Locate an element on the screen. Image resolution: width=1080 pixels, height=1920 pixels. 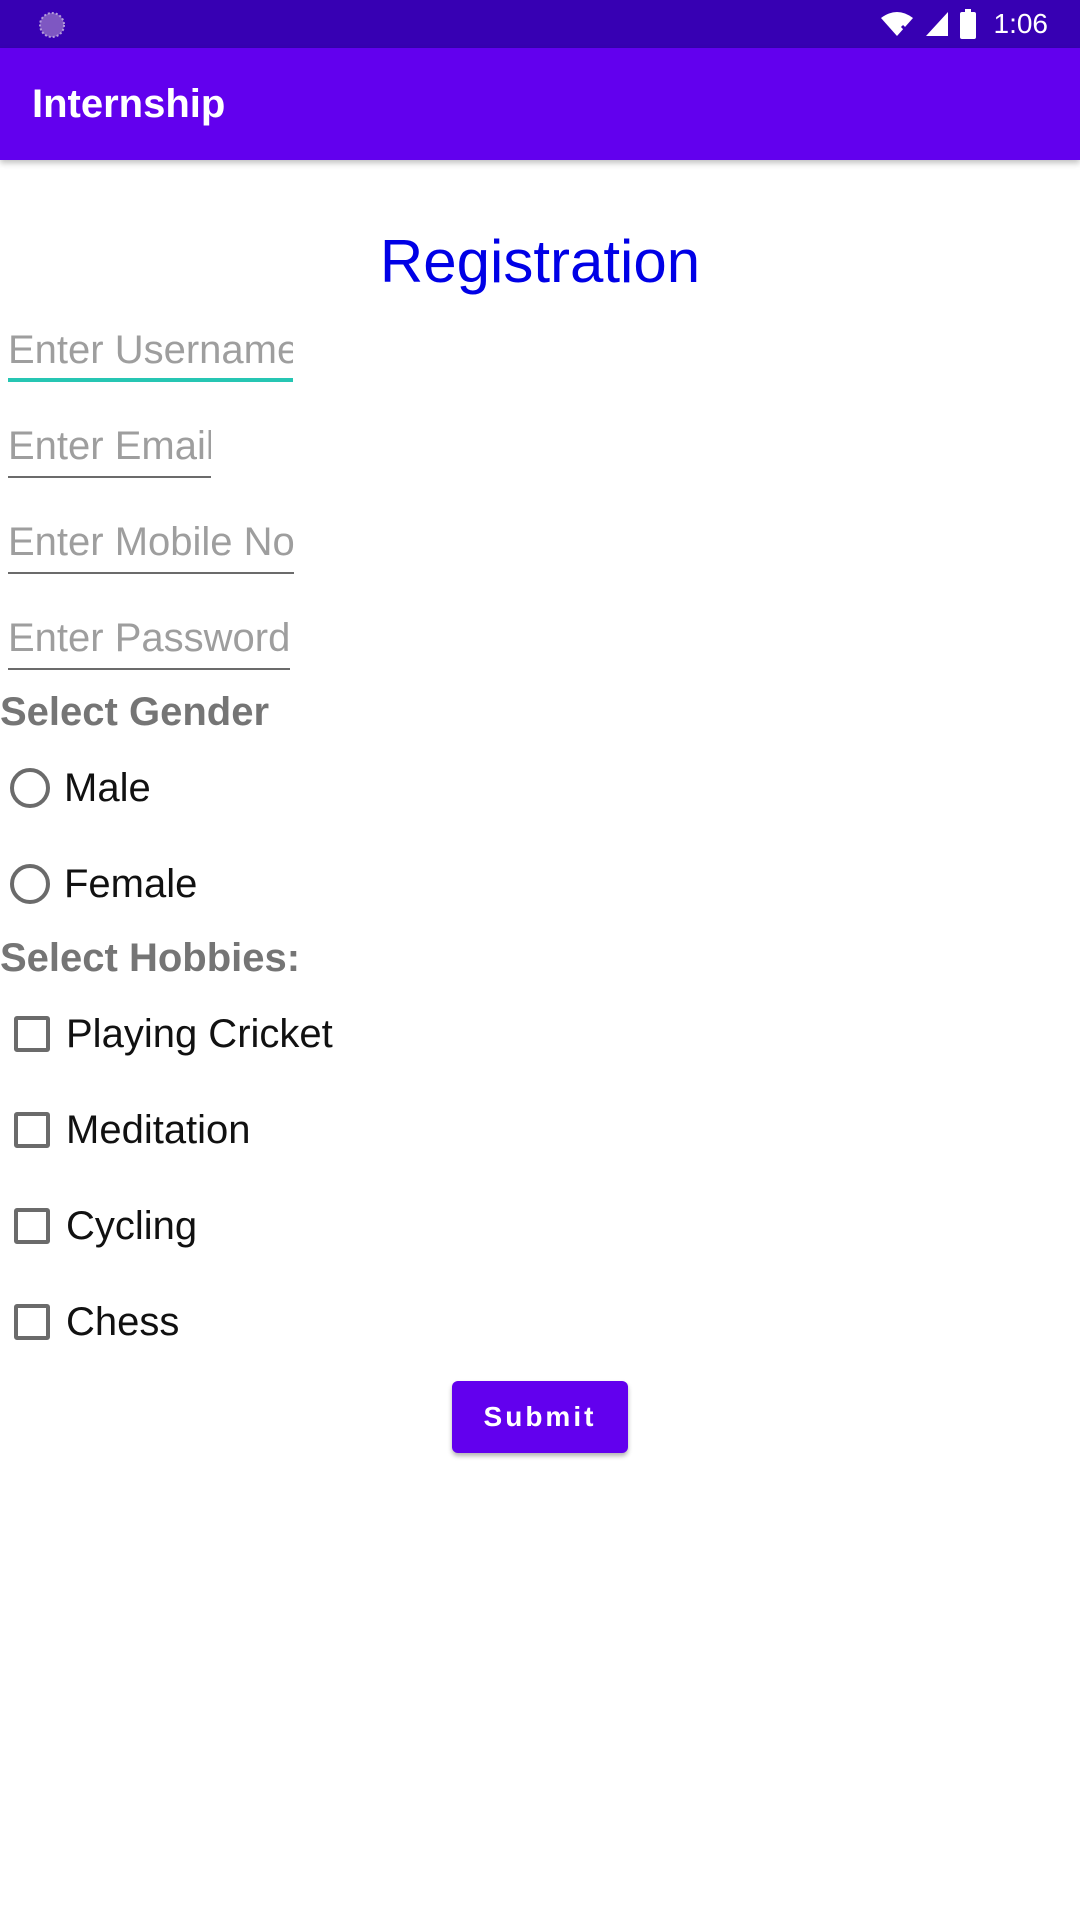
gender-label: Select Gender is located at coordinates (135, 712).